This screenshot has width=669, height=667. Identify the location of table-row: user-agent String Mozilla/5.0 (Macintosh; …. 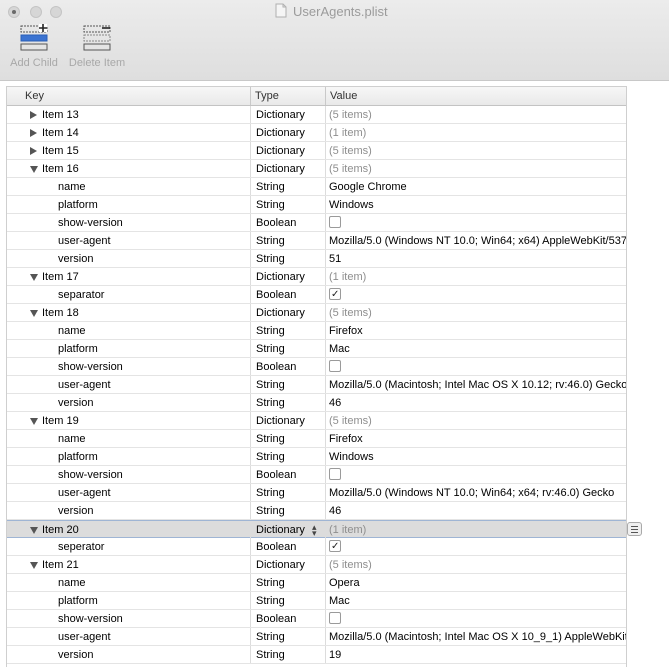
(316, 385).